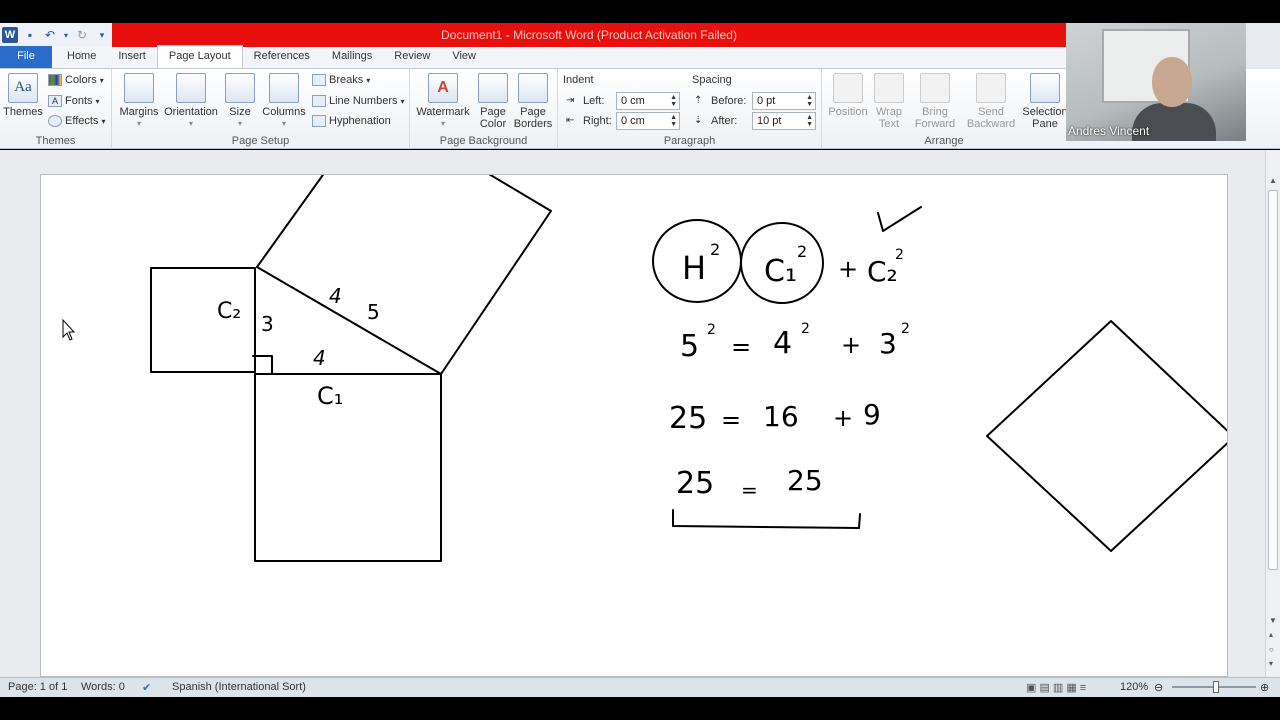 This screenshot has width=1280, height=720. Describe the element at coordinates (991, 88) in the screenshot. I see `send-backward-icon` at that location.